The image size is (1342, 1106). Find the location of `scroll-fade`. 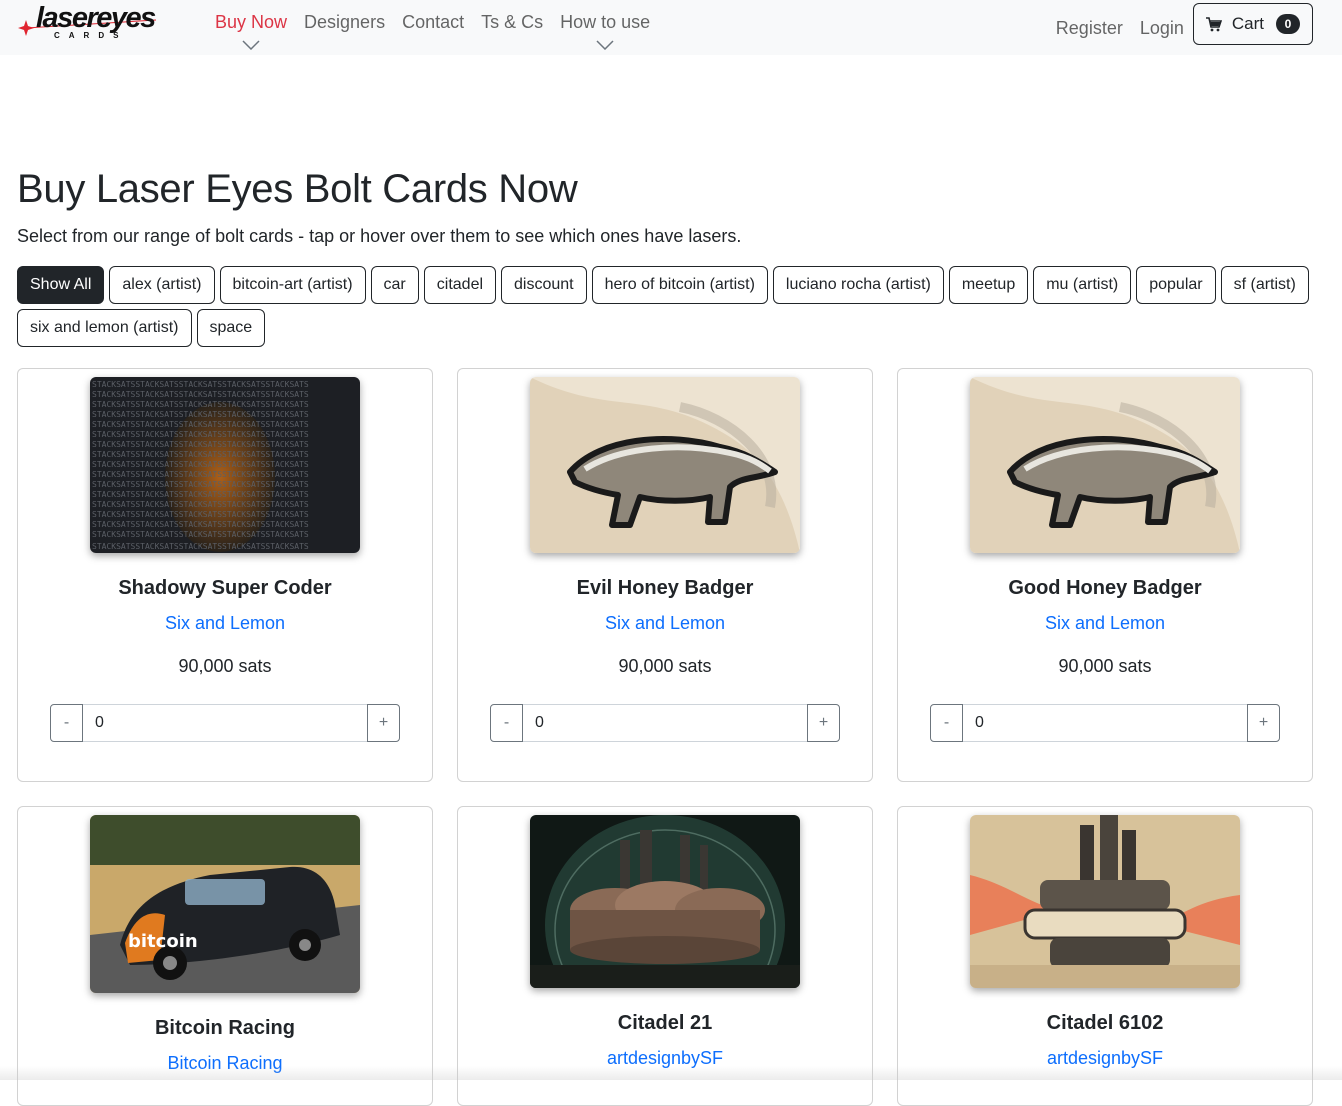

scroll-fade is located at coordinates (671, 1073).